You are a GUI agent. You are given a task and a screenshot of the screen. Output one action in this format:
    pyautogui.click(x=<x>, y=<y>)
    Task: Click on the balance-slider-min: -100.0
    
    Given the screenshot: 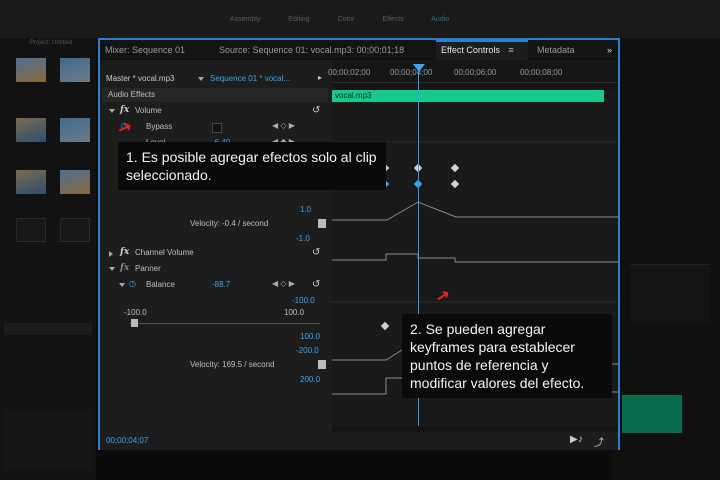 What is the action you would take?
    pyautogui.click(x=135, y=312)
    